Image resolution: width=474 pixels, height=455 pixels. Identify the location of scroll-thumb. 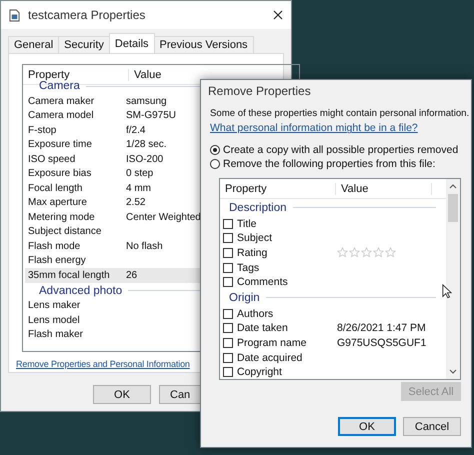
(453, 208).